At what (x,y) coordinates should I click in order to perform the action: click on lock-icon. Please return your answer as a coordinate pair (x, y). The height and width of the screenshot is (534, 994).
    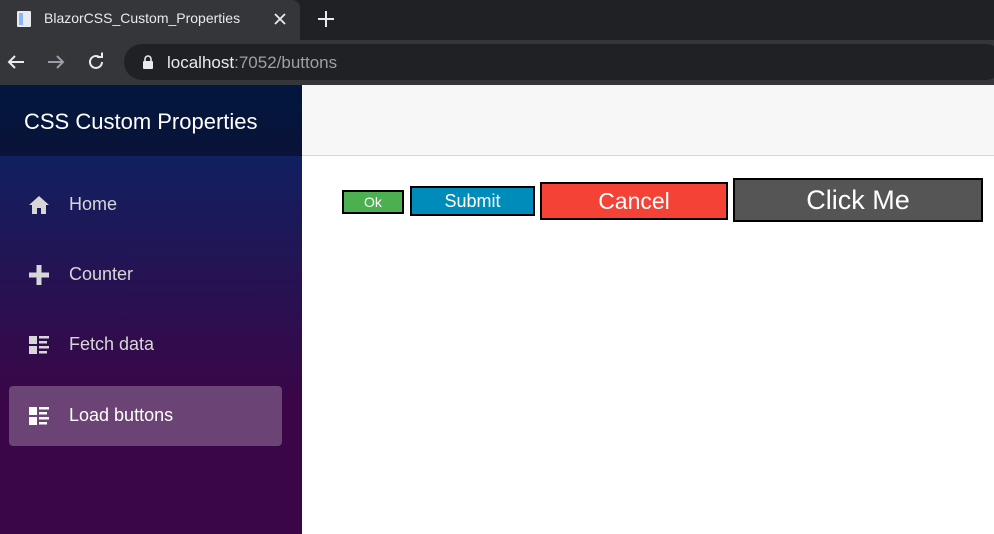
    Looking at the image, I should click on (148, 62).